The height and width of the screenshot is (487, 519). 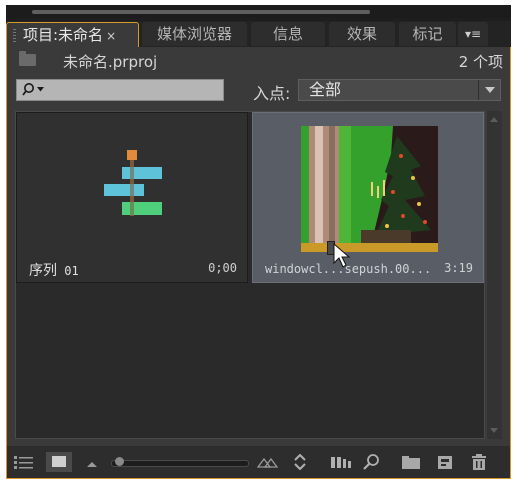 I want to click on in-point-label: 入点:, so click(x=272, y=93).